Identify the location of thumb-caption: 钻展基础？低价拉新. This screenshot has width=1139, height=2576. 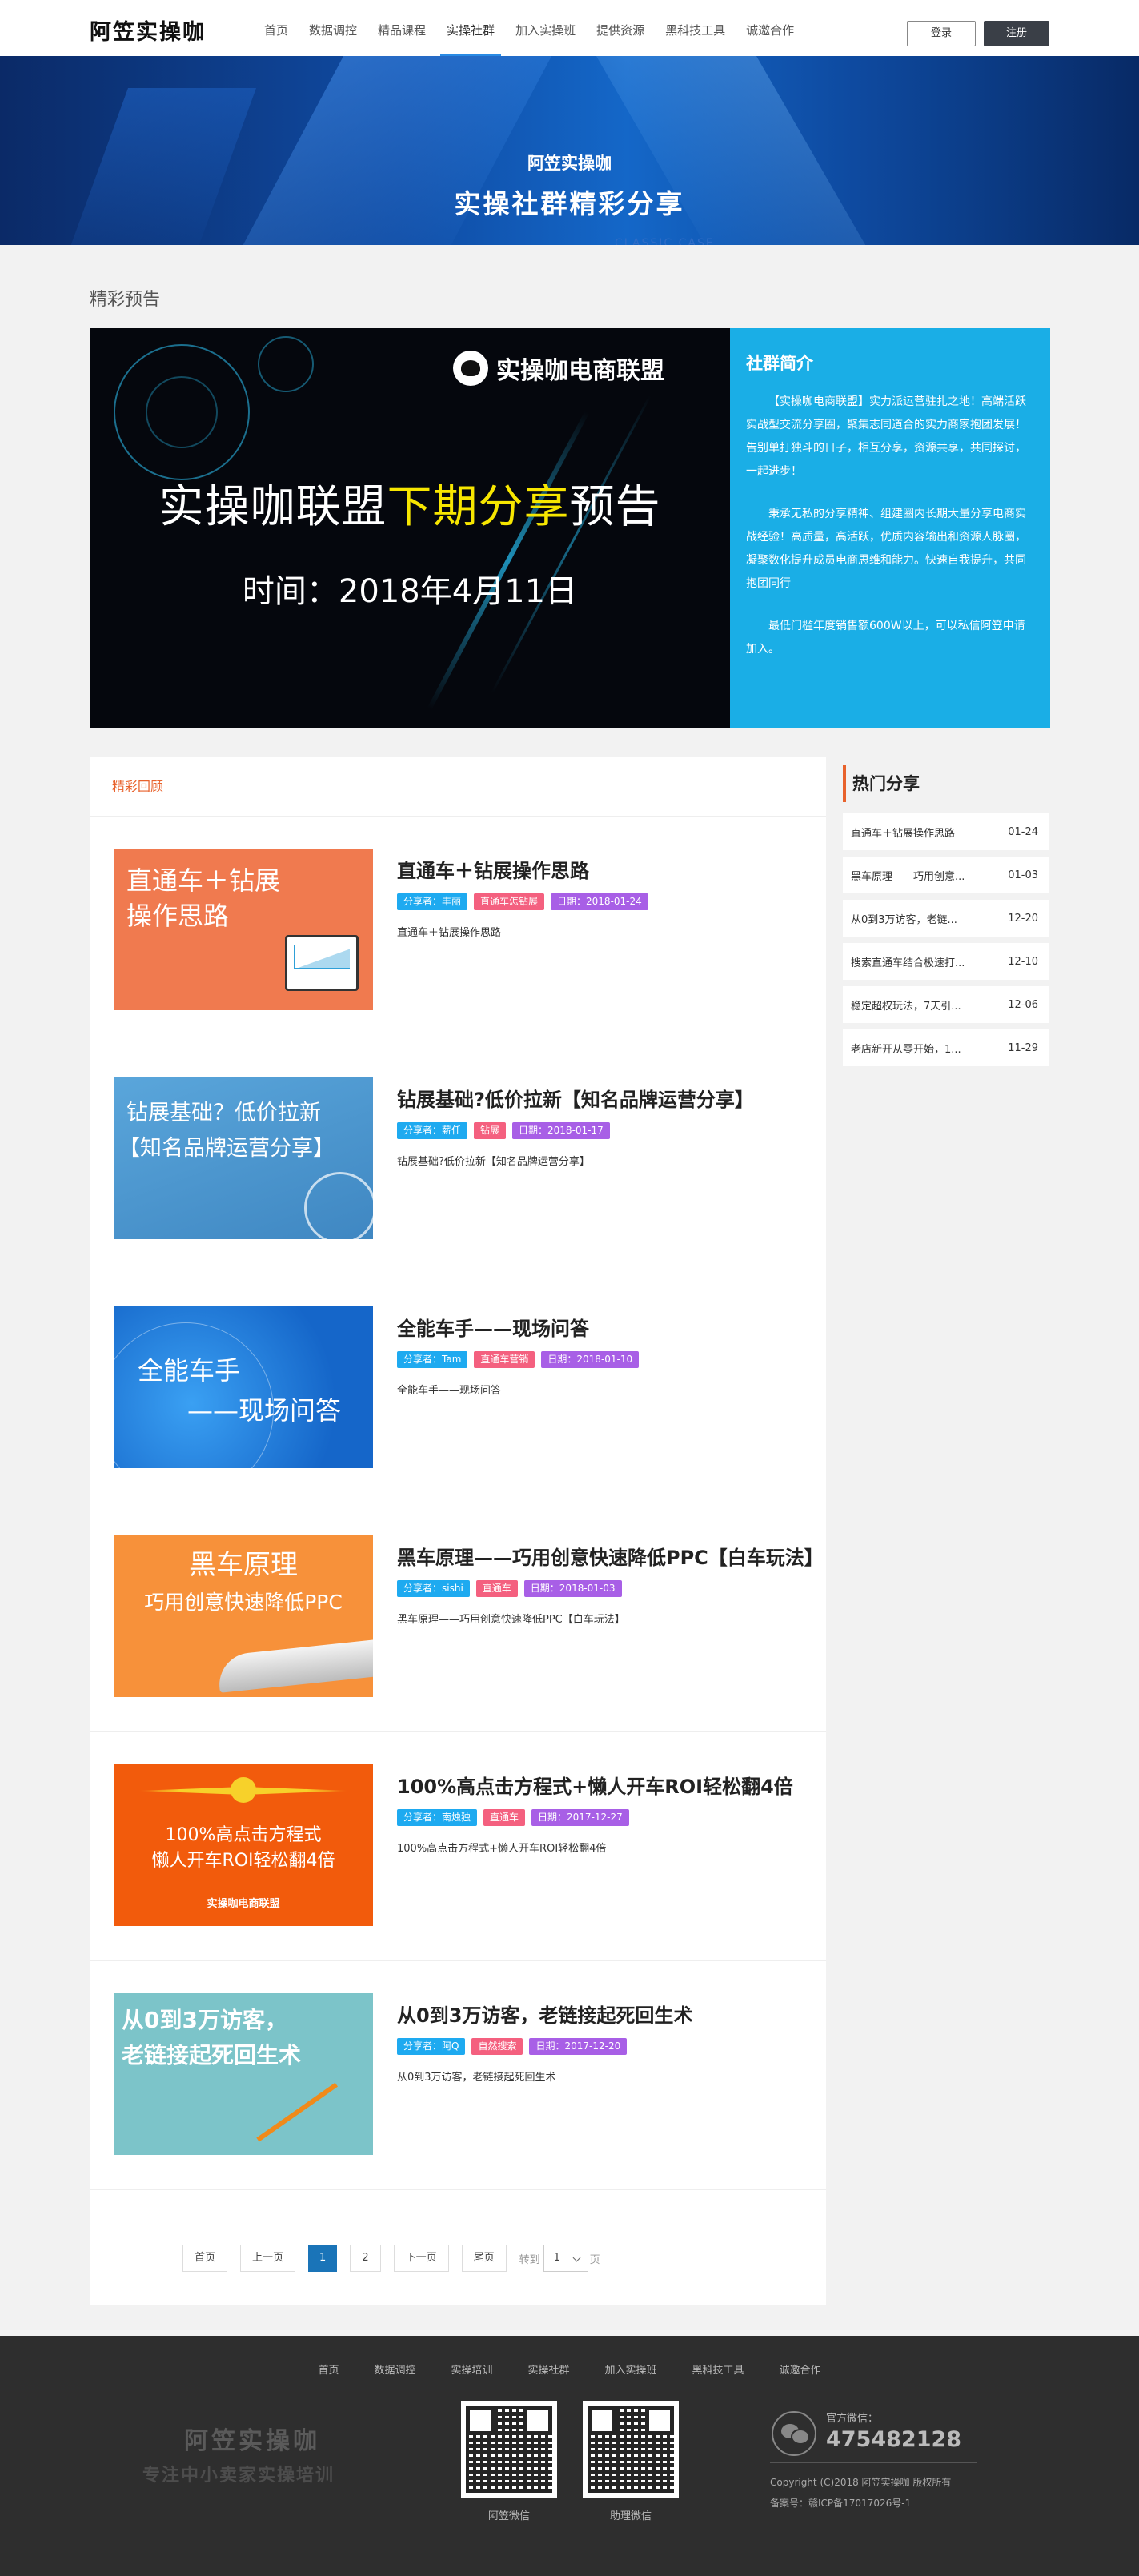
(223, 1113).